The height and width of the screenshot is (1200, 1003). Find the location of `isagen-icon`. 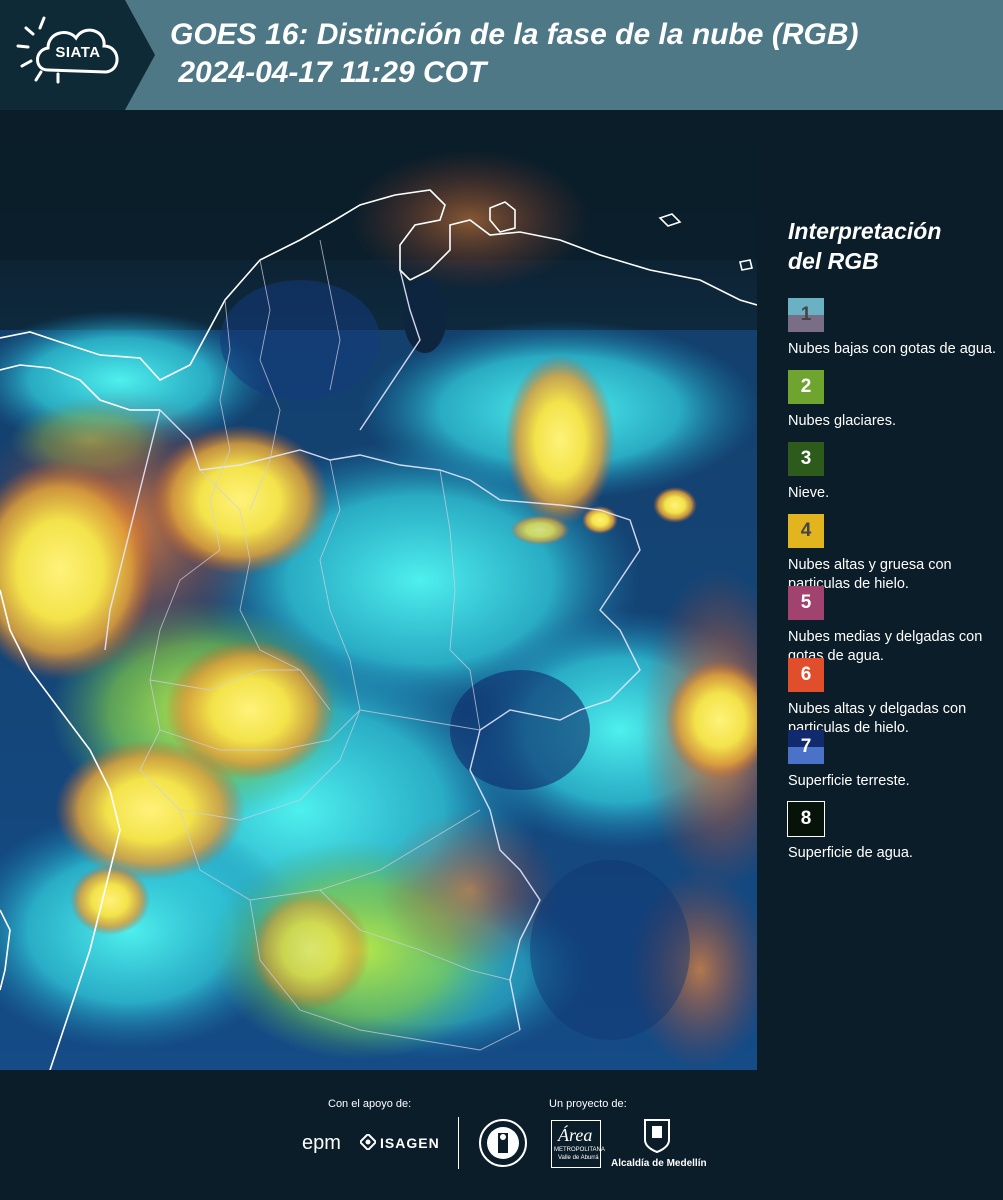

isagen-icon is located at coordinates (368, 1142).